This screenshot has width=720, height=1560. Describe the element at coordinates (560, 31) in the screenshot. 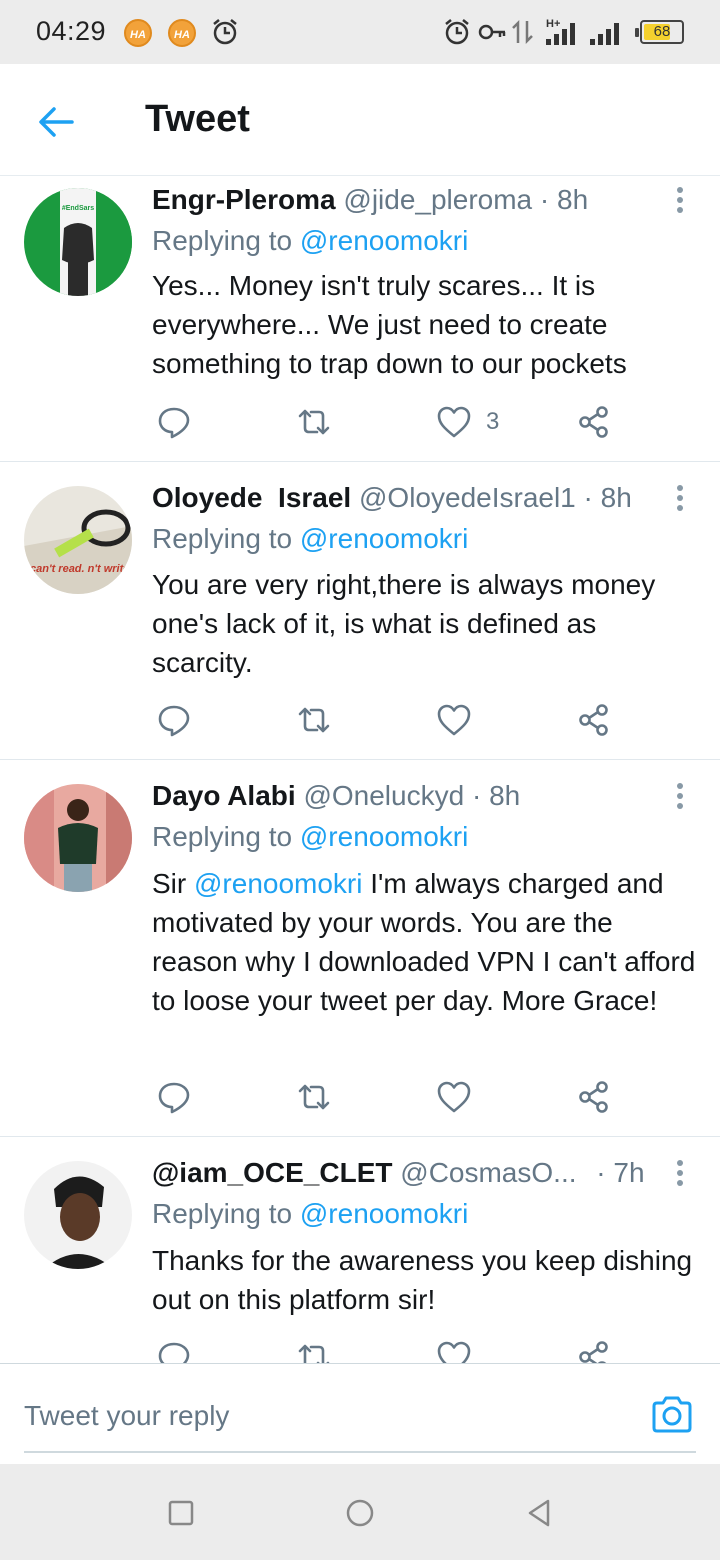

I see `signal-h-plus-icon: H+` at that location.